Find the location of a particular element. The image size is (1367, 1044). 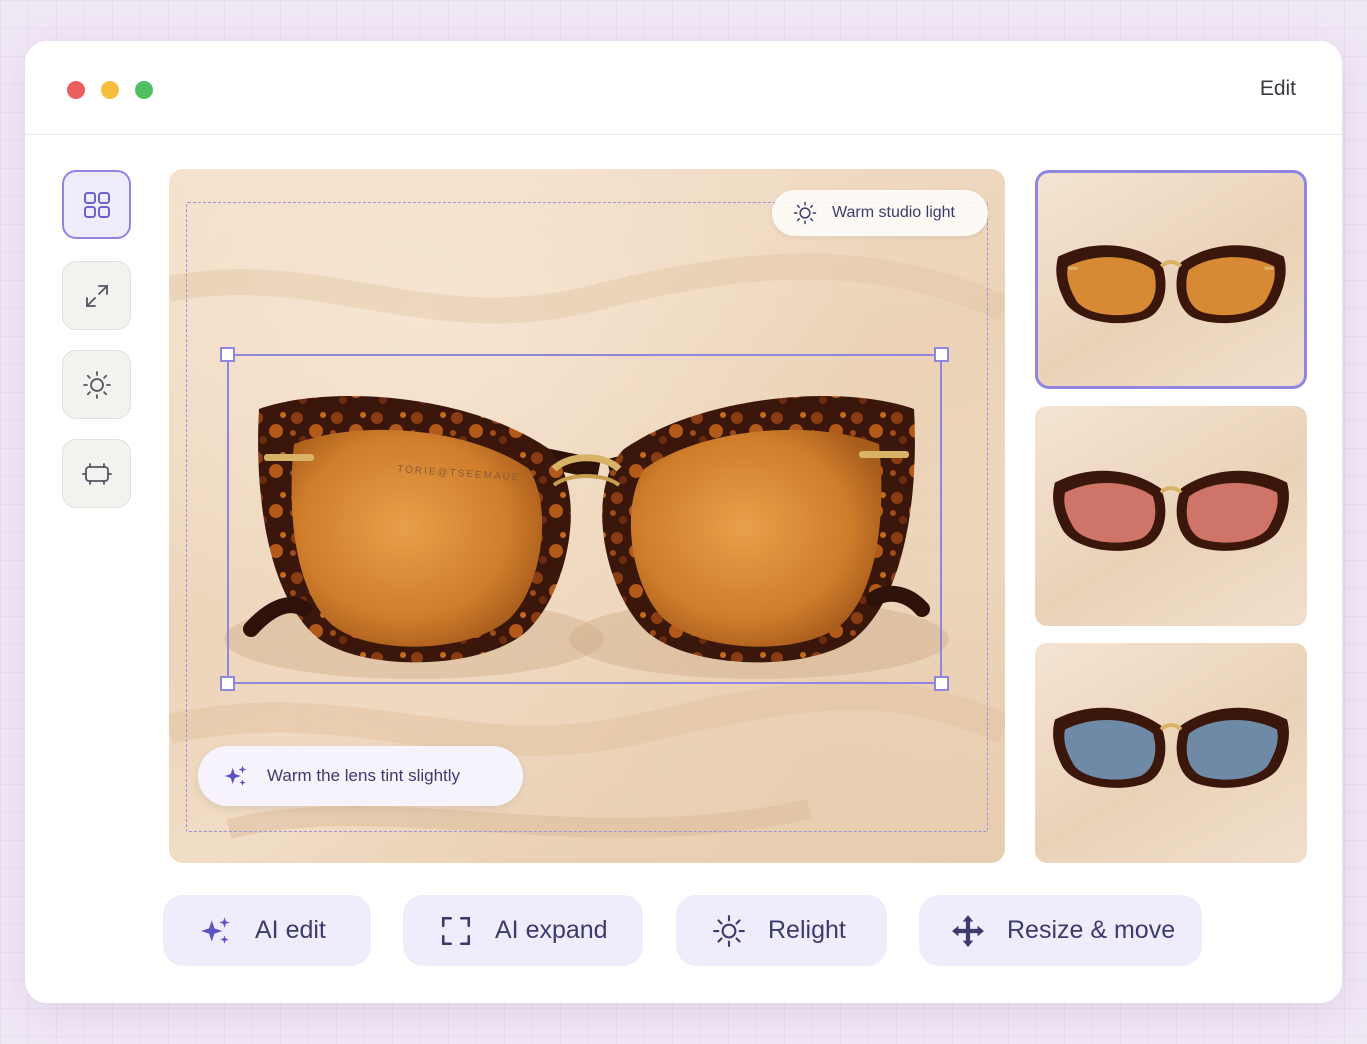

tool-grid-button is located at coordinates (96, 204).